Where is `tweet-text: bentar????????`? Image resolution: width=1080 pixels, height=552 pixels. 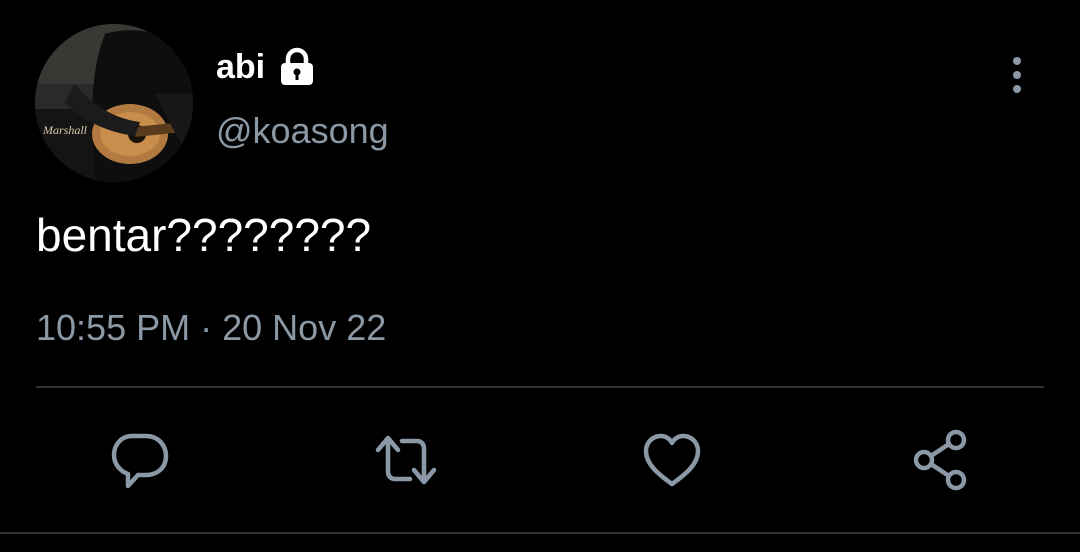
tweet-text: bentar???????? is located at coordinates (204, 235).